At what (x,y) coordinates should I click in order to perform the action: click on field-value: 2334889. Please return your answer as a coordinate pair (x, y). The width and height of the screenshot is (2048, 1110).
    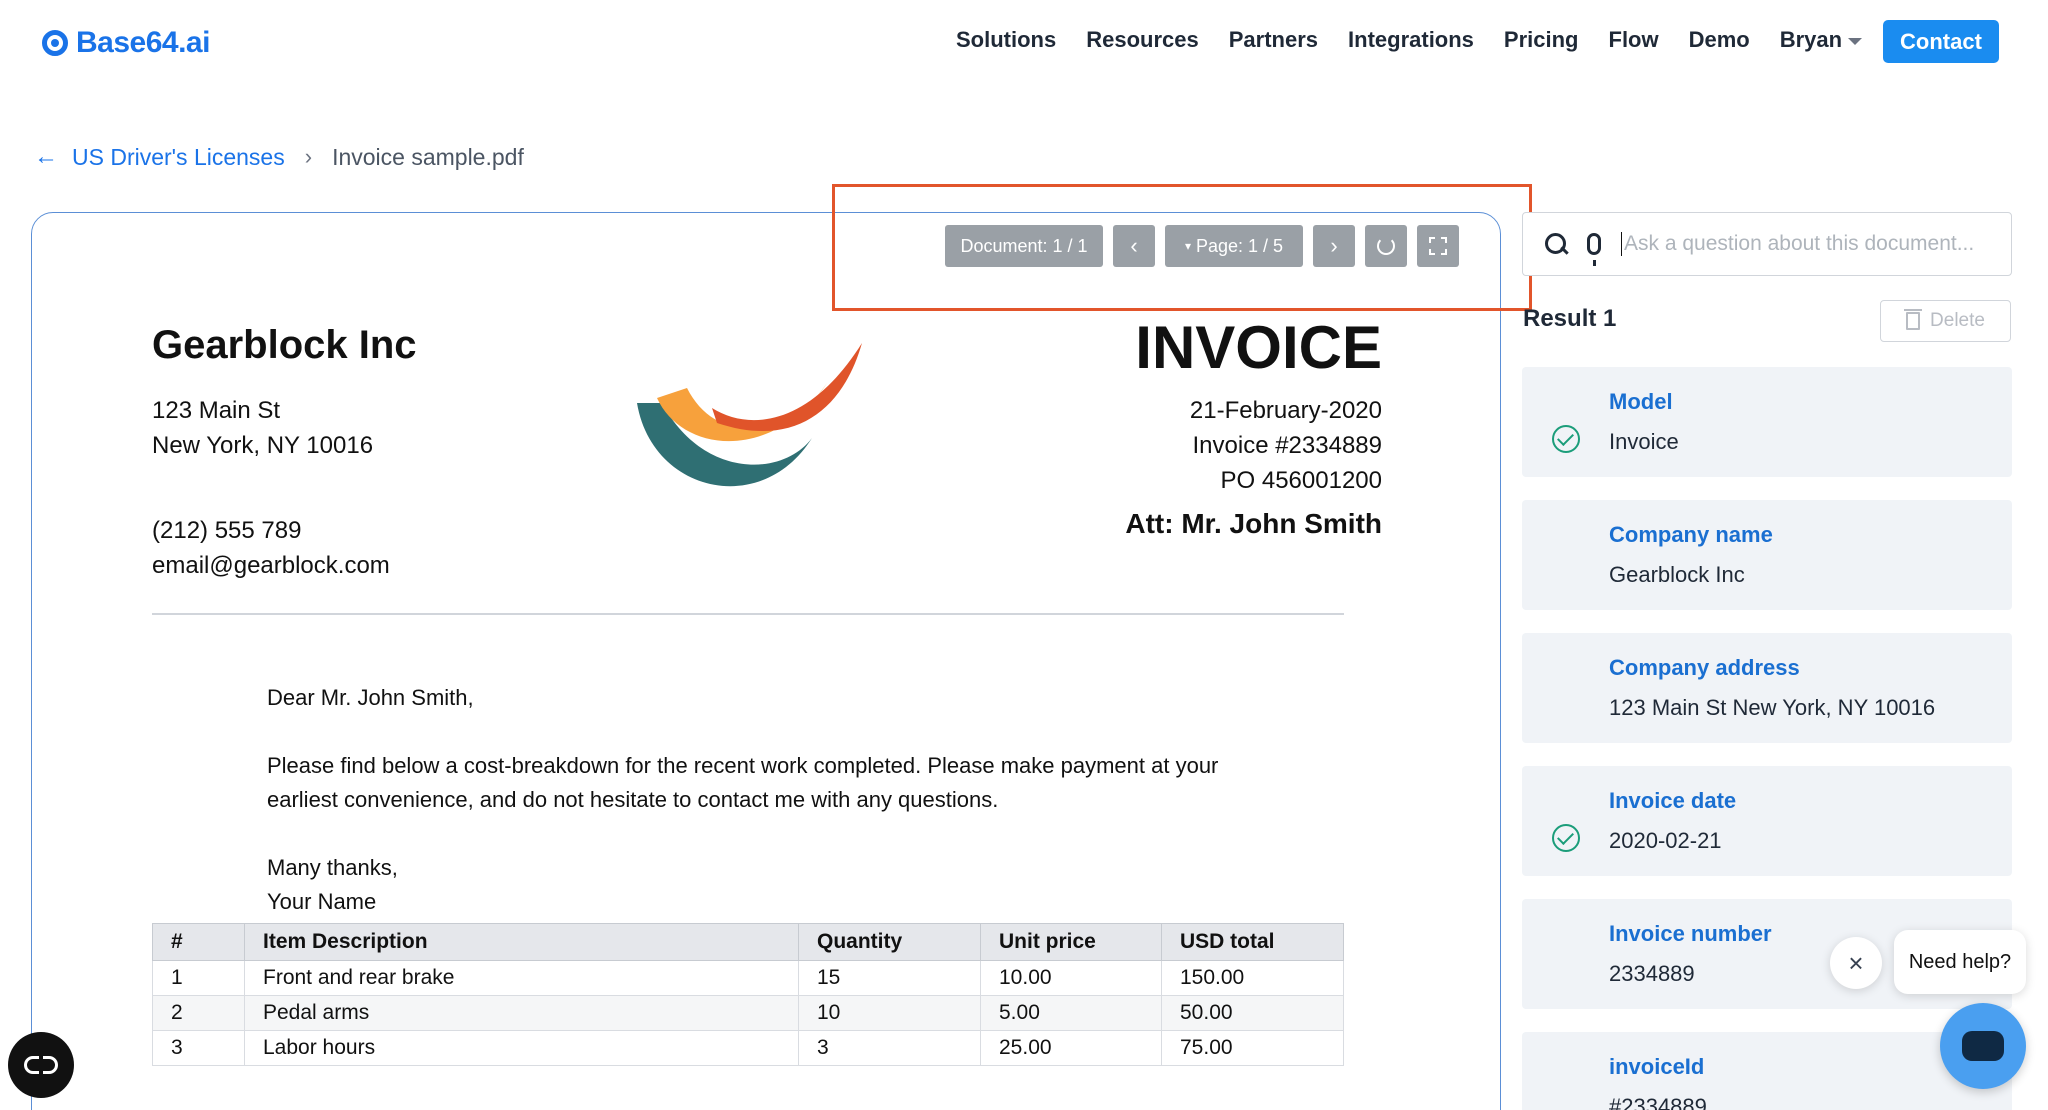
    Looking at the image, I should click on (1652, 973).